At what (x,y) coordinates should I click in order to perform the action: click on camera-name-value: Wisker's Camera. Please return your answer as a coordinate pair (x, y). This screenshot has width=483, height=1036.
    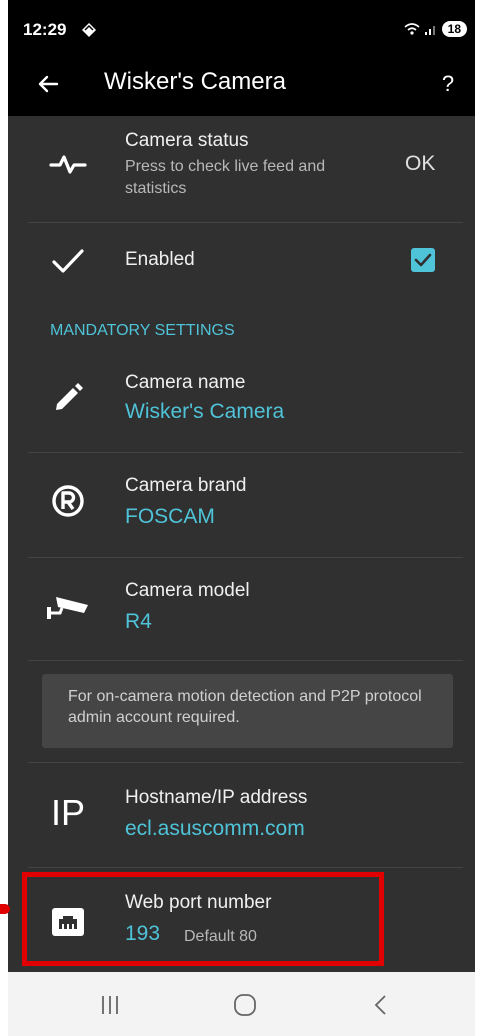
    Looking at the image, I should click on (205, 411).